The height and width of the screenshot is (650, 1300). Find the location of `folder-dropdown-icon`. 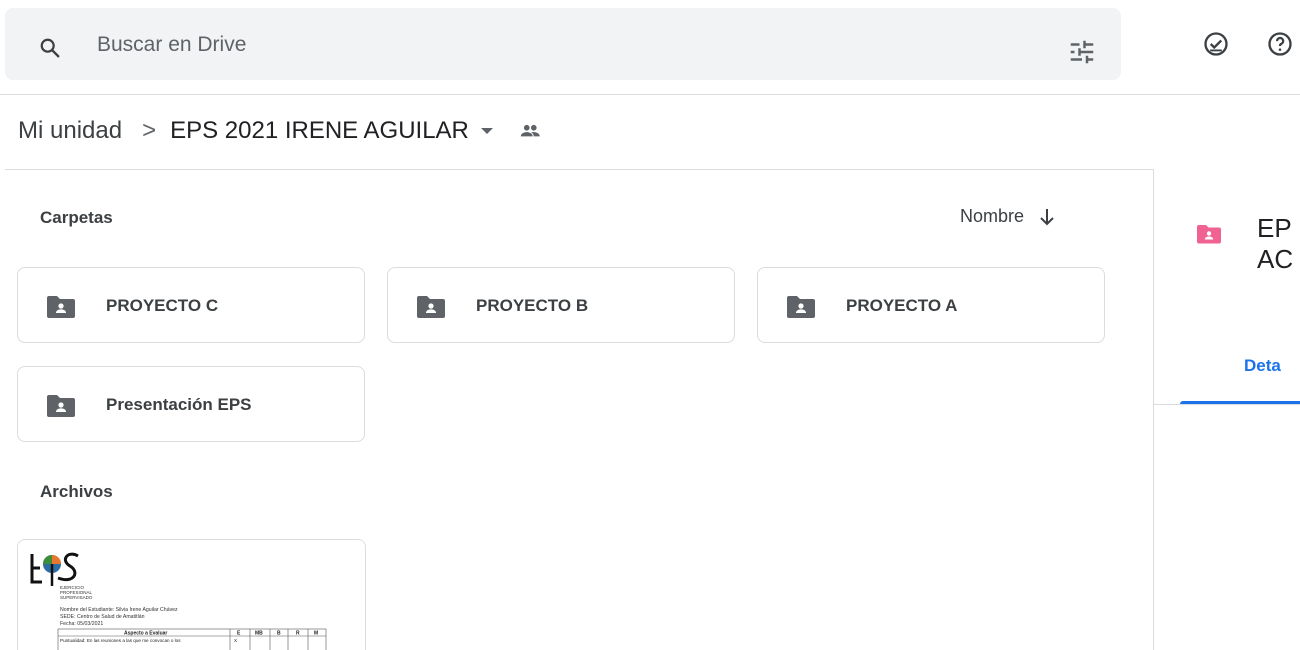

folder-dropdown-icon is located at coordinates (486, 131).